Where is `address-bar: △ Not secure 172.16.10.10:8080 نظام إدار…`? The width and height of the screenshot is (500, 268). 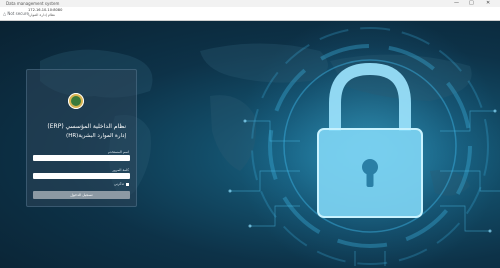
address-bar: △ Not secure 172.16.10.10:8080 نظام إدار… is located at coordinates (250, 14).